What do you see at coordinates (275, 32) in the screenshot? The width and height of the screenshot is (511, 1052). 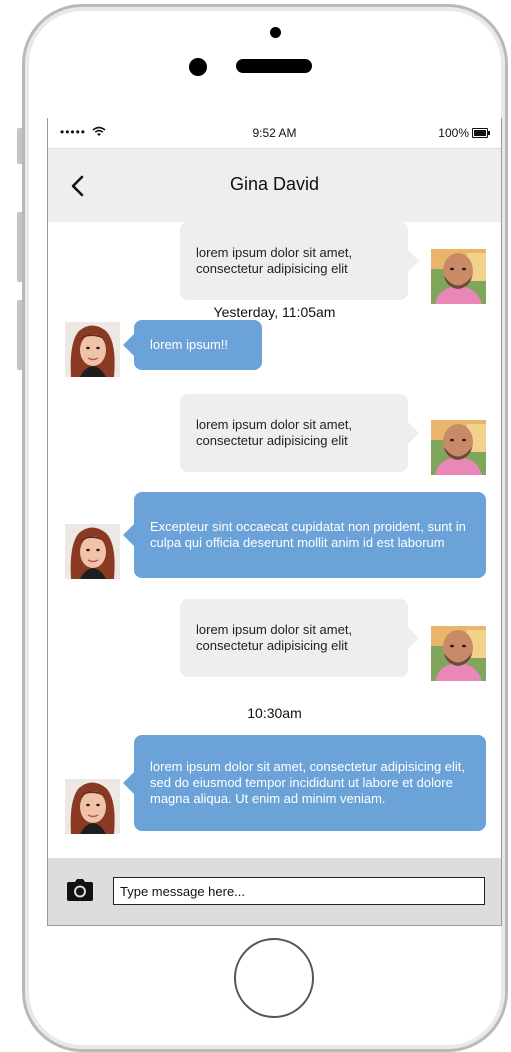 I see `proximity-sensor` at bounding box center [275, 32].